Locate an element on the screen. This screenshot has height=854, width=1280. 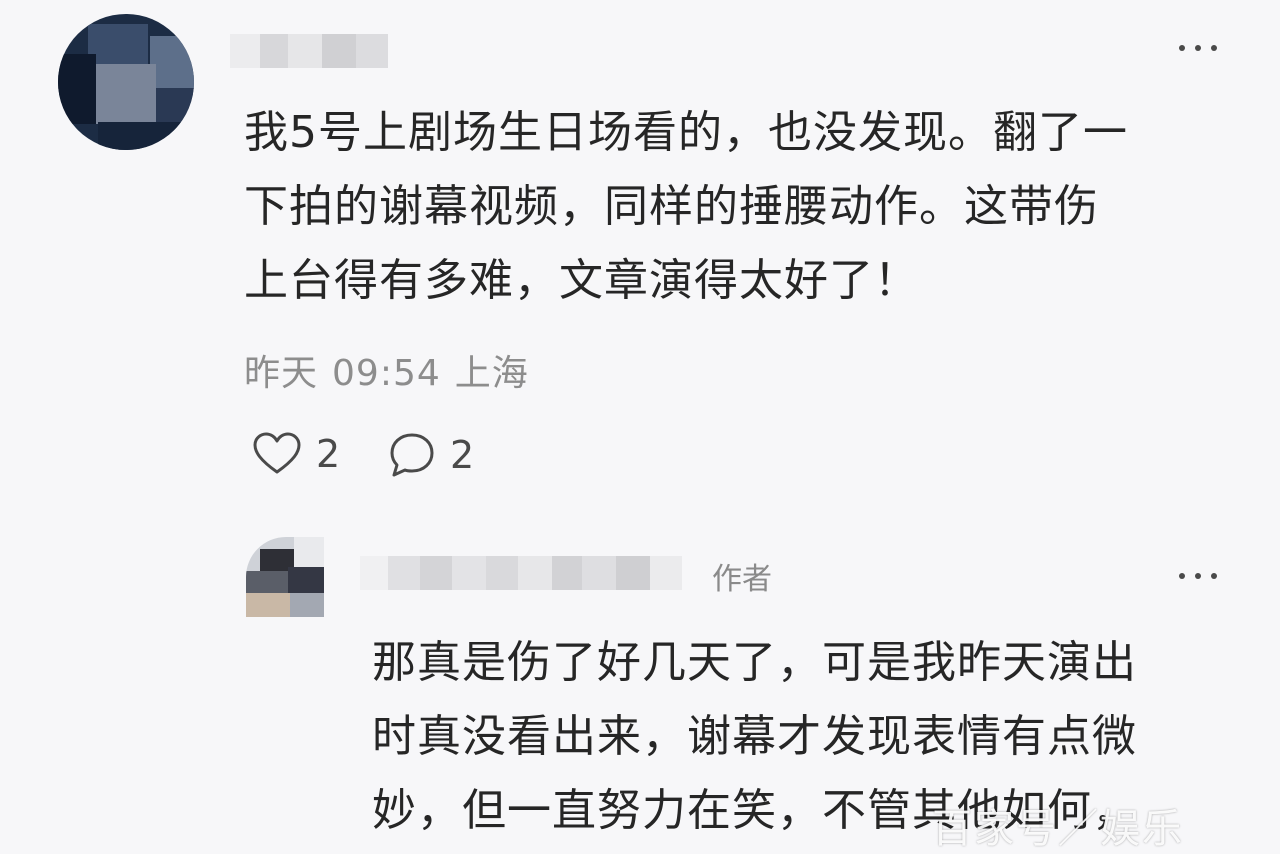
user-avatar is located at coordinates (126, 82).